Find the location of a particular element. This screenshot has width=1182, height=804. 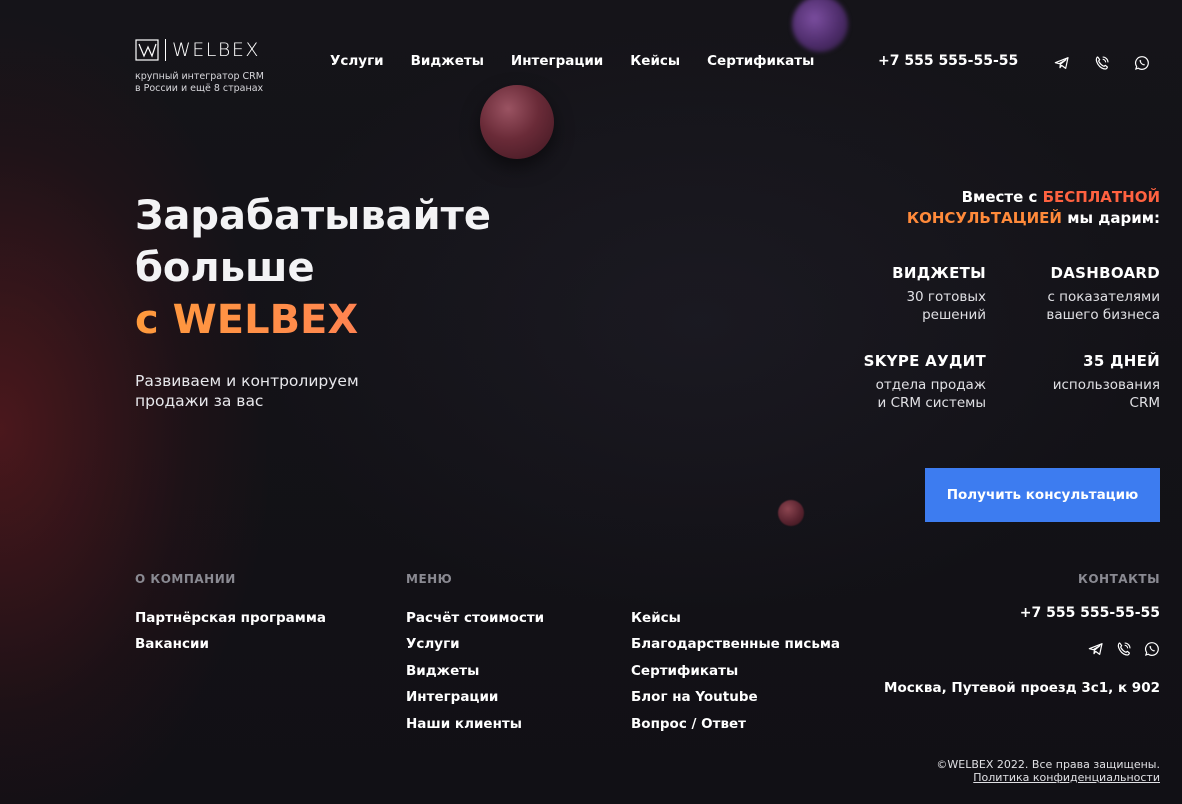

hero-subtitle-line1: Развиваем и контролируем is located at coordinates (247, 381).